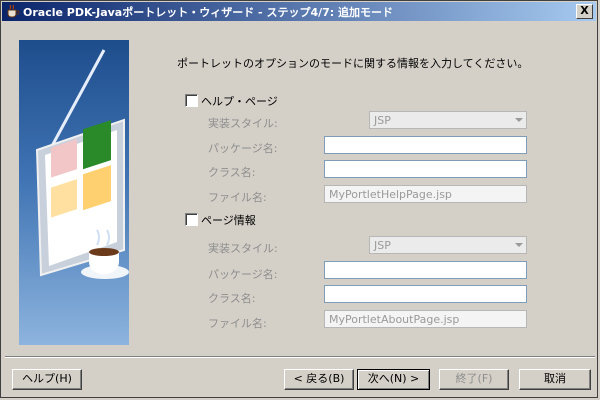 The width and height of the screenshot is (600, 400). Describe the element at coordinates (232, 172) in the screenshot. I see `help-class-label: クラス名:` at that location.